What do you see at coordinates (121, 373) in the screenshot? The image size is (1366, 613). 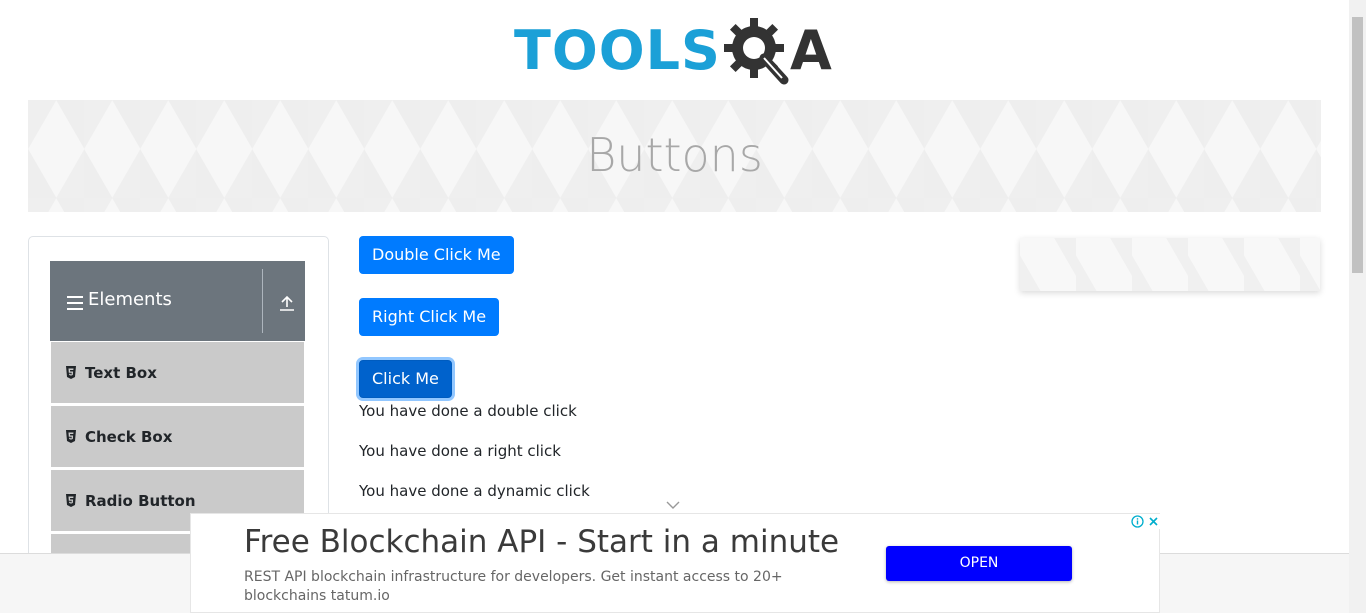 I see `sidebar-item-label: Text Box` at bounding box center [121, 373].